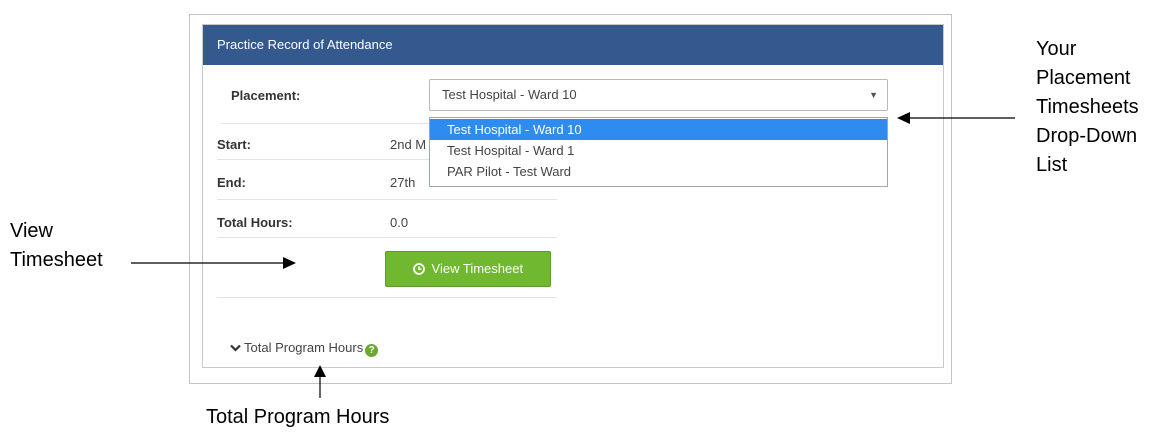  What do you see at coordinates (956, 118) in the screenshot?
I see `arrow-to-dropdown` at bounding box center [956, 118].